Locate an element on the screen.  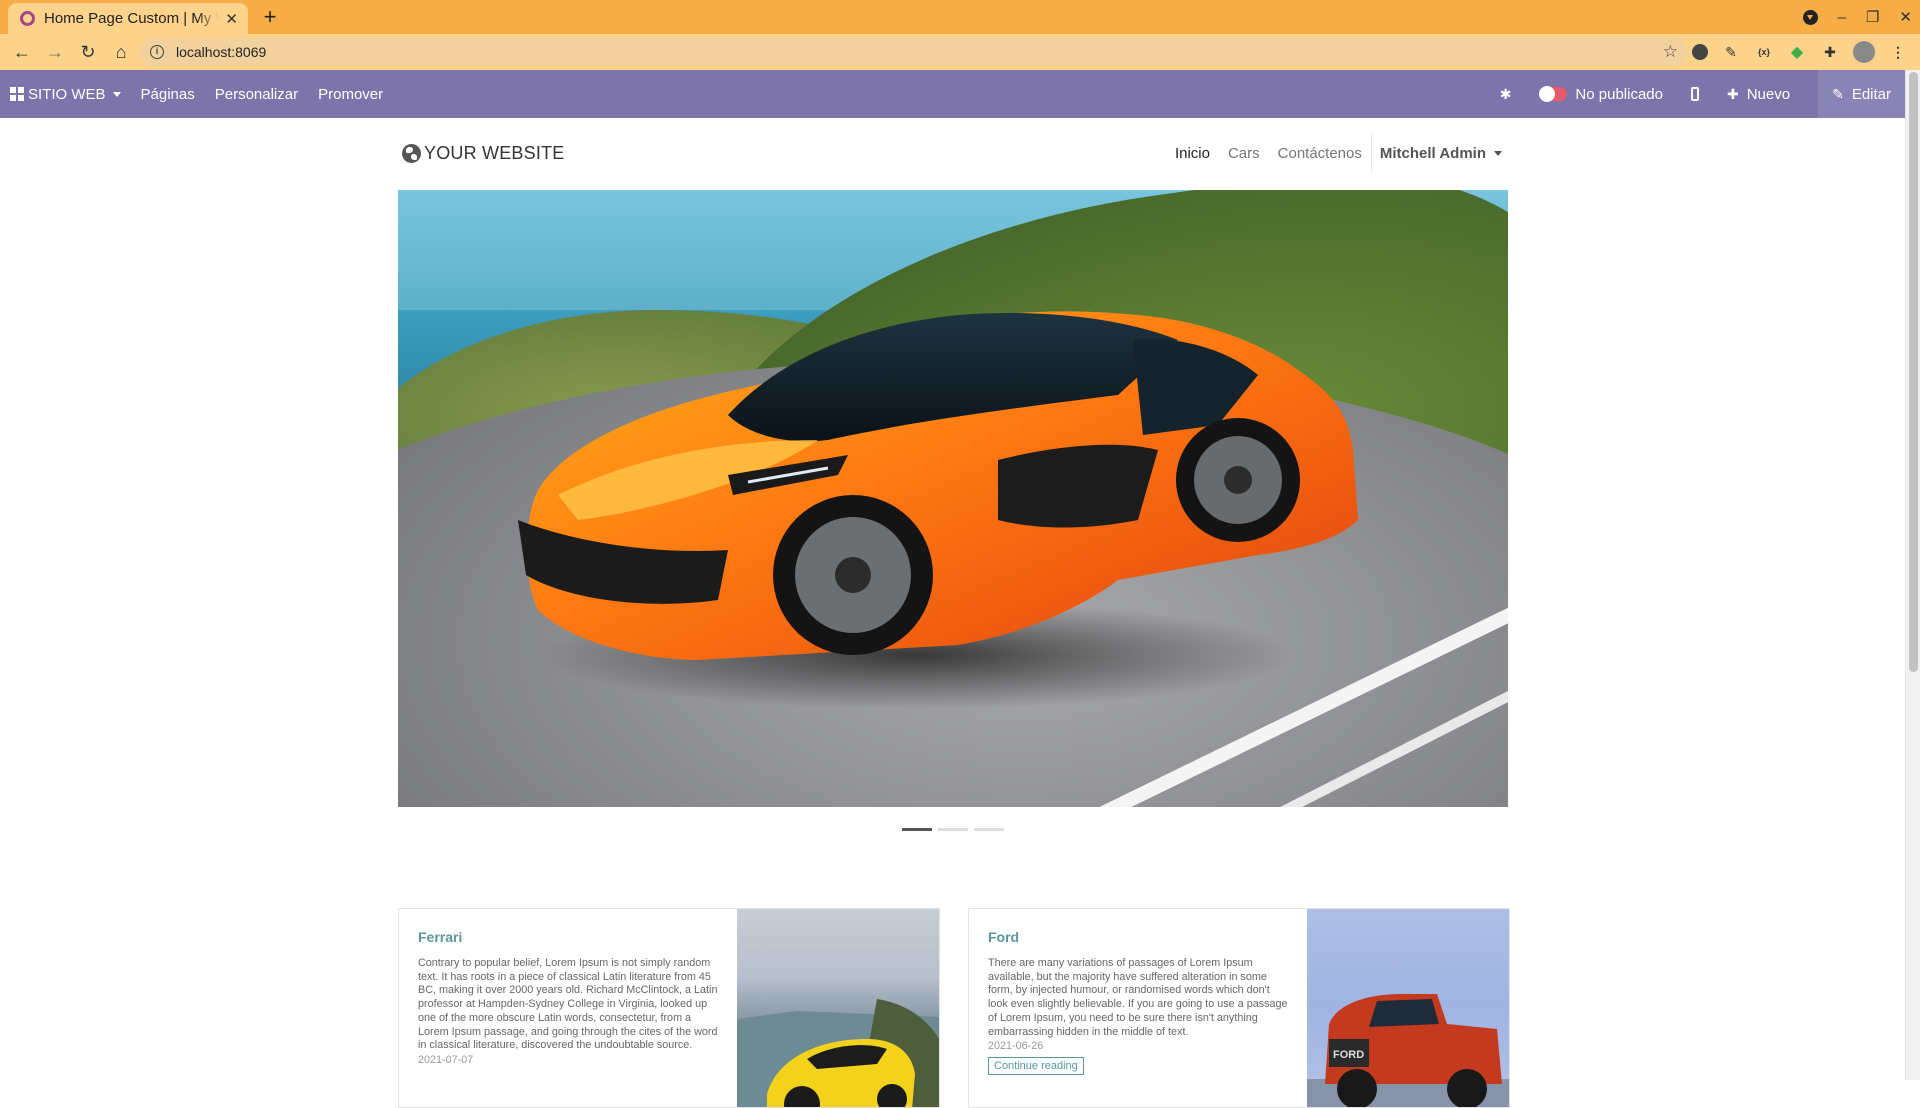
publish-status-label: No publicado is located at coordinates (1619, 94).